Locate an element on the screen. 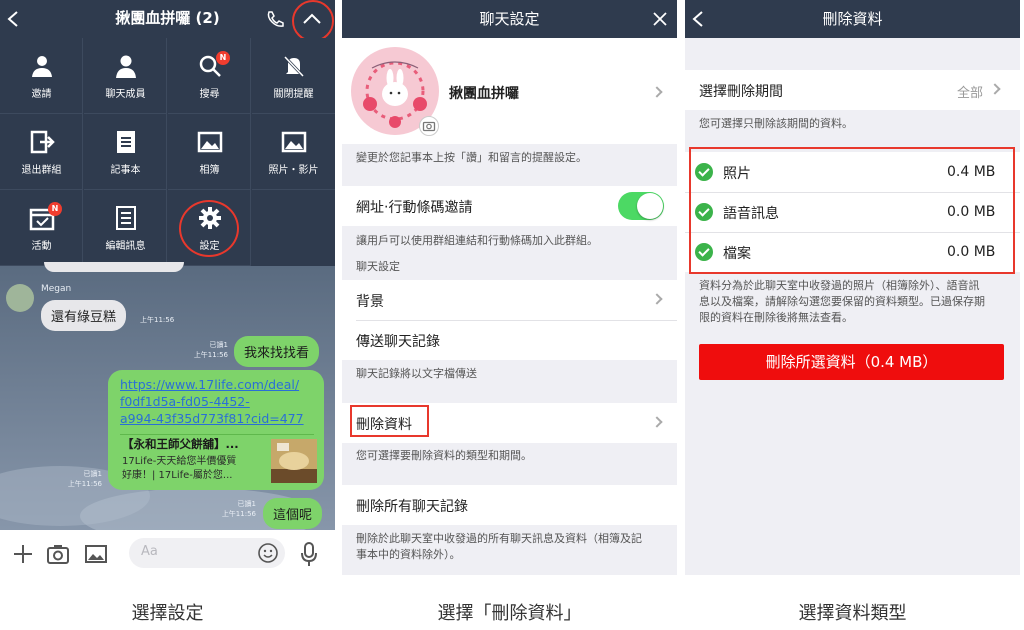  menu-item-label: 搜尋 is located at coordinates (209, 94).